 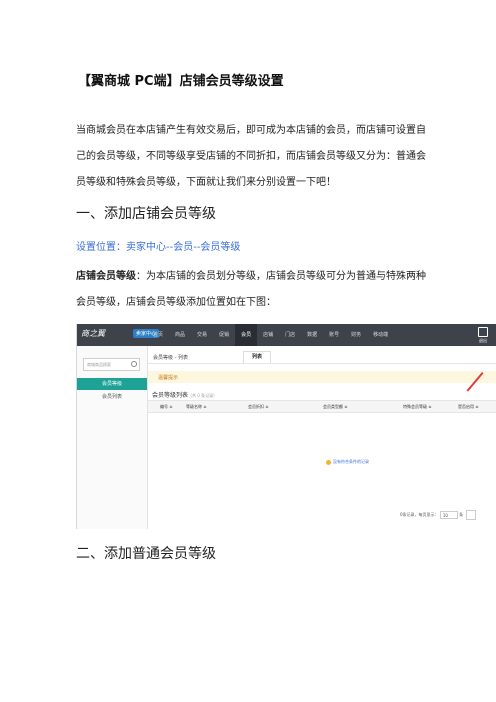 I want to click on location-path: 设置位置：卖家中心--会员--会员等级, so click(x=158, y=247).